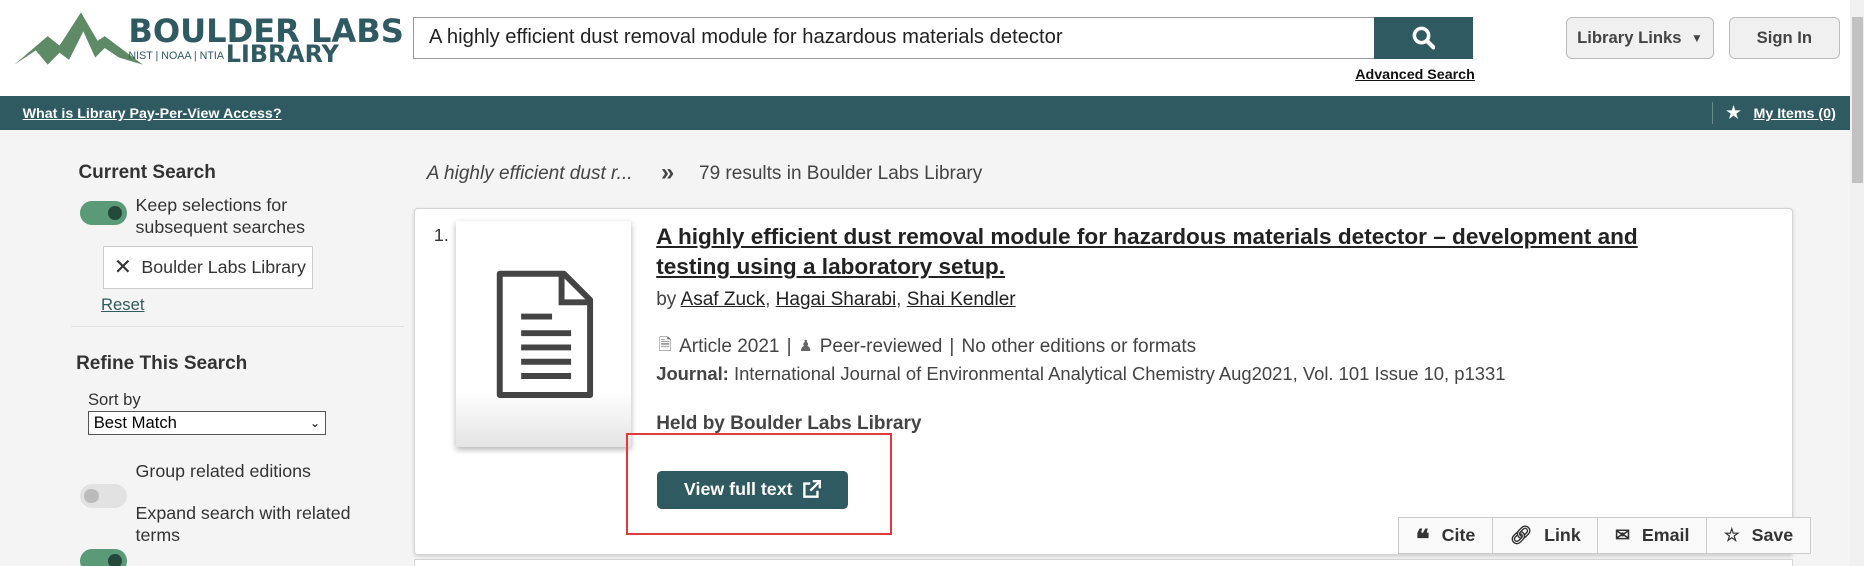 This screenshot has height=566, width=1864. Describe the element at coordinates (176, 55) in the screenshot. I see `logo-subtitle: NIST | NOAA | NTIA` at that location.